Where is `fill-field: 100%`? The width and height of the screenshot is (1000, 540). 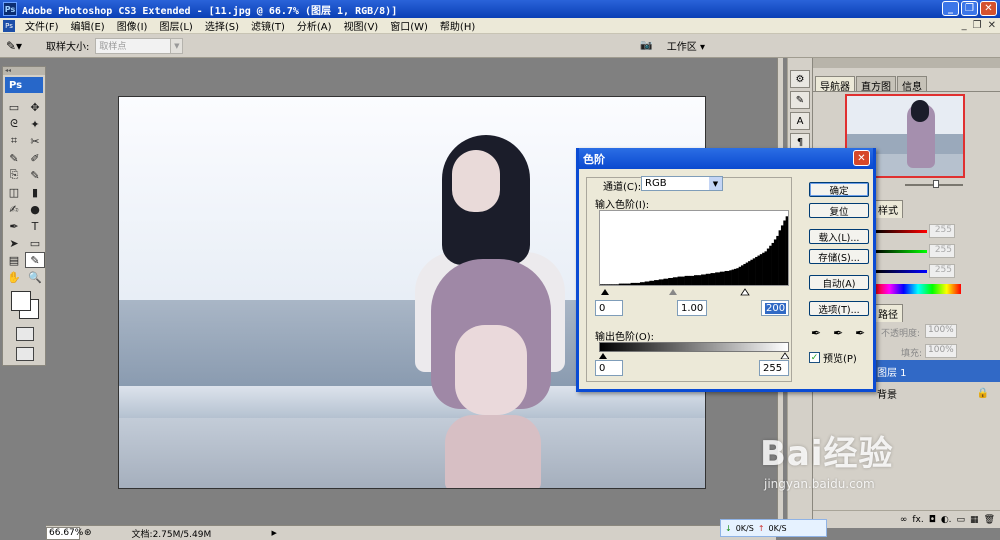
fill-field: 100% is located at coordinates (941, 351).